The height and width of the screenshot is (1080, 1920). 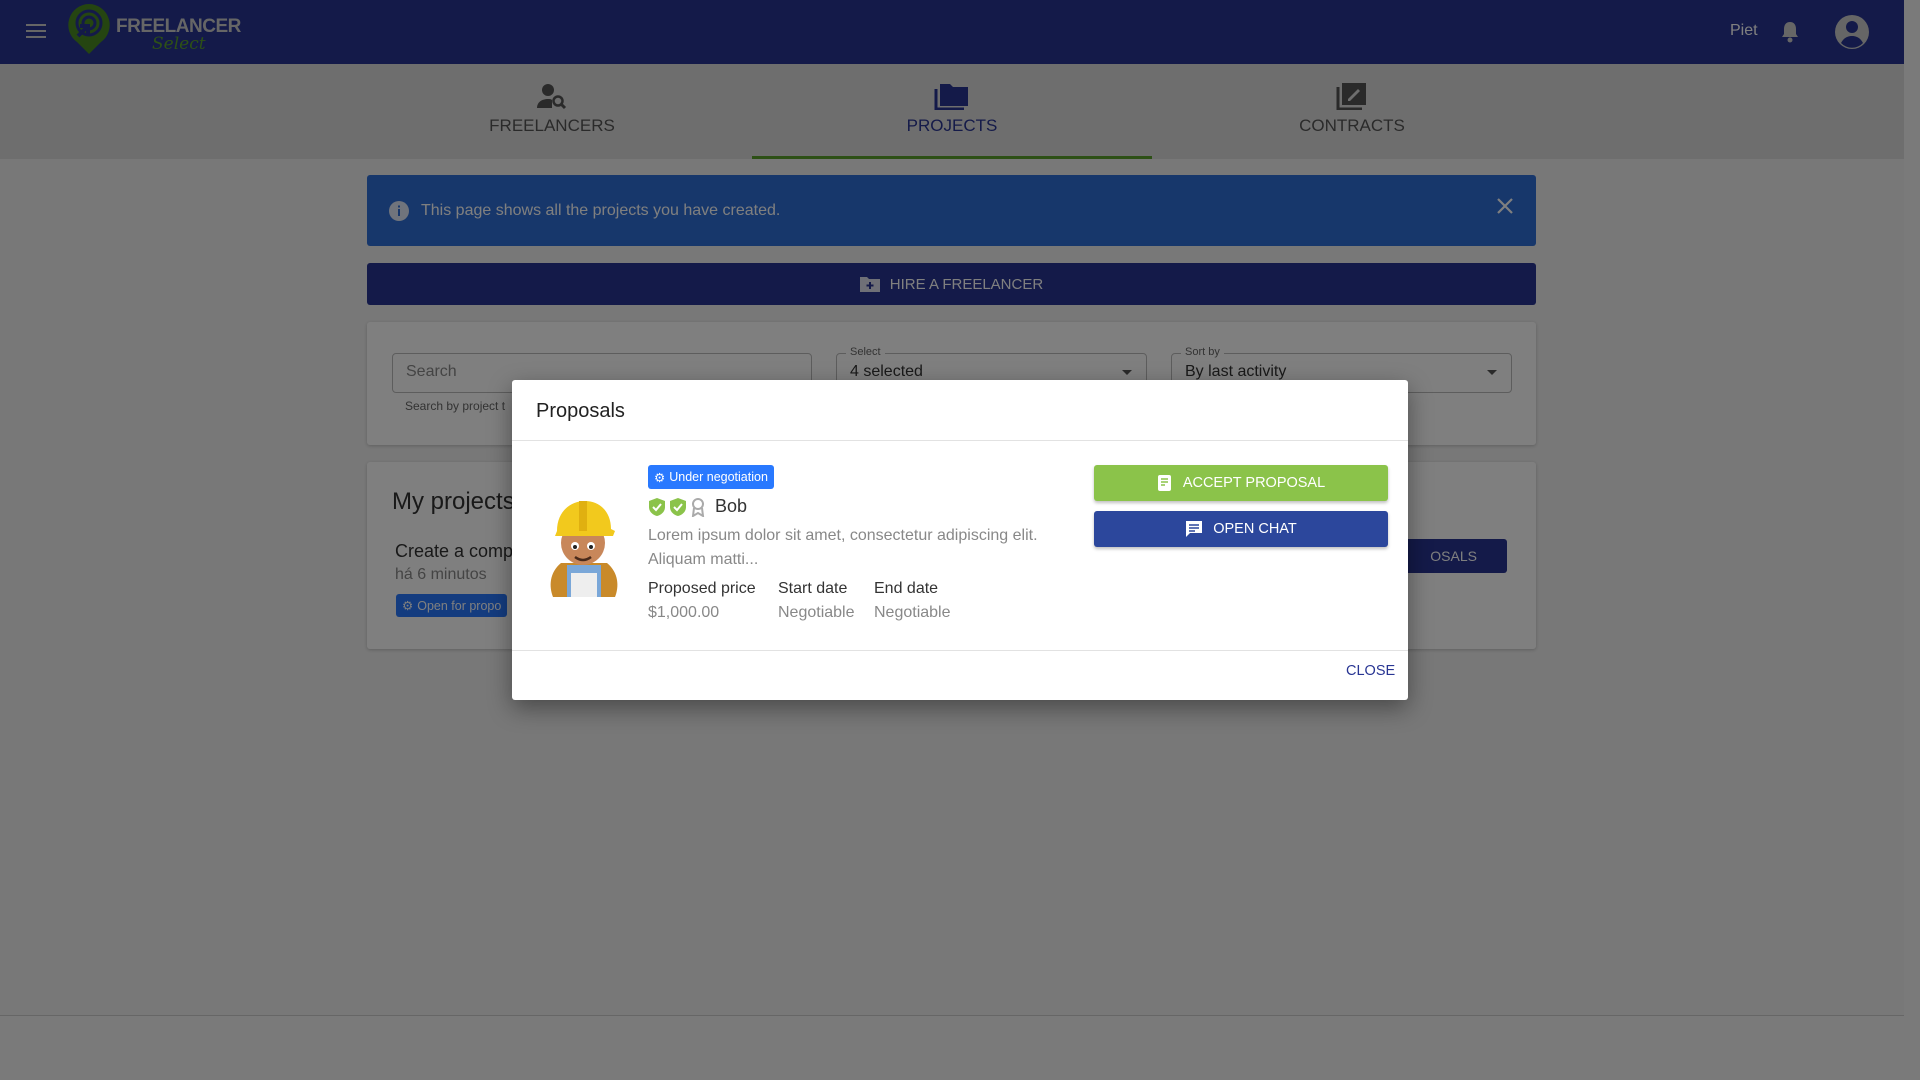 I want to click on accept-proposal-button: ACCEPT PROPOSAL, so click(x=1241, y=483).